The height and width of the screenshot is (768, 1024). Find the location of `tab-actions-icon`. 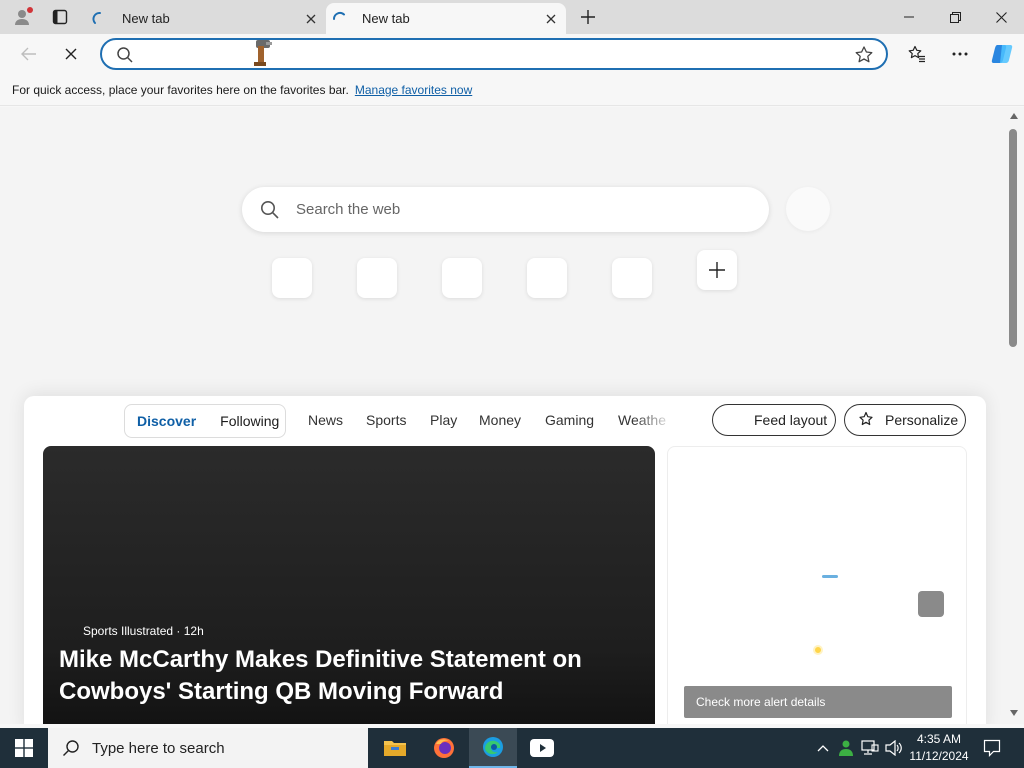

tab-actions-icon is located at coordinates (60, 17).